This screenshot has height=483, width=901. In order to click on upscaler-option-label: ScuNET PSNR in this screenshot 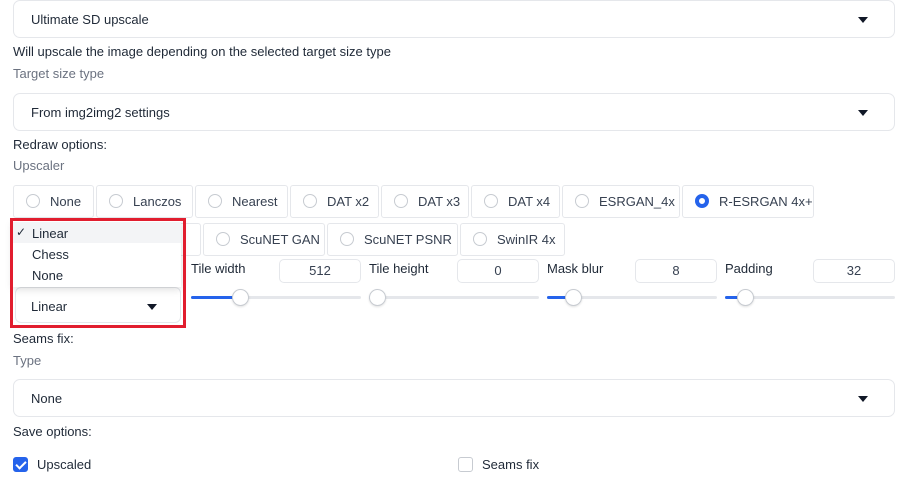, I will do `click(408, 239)`.